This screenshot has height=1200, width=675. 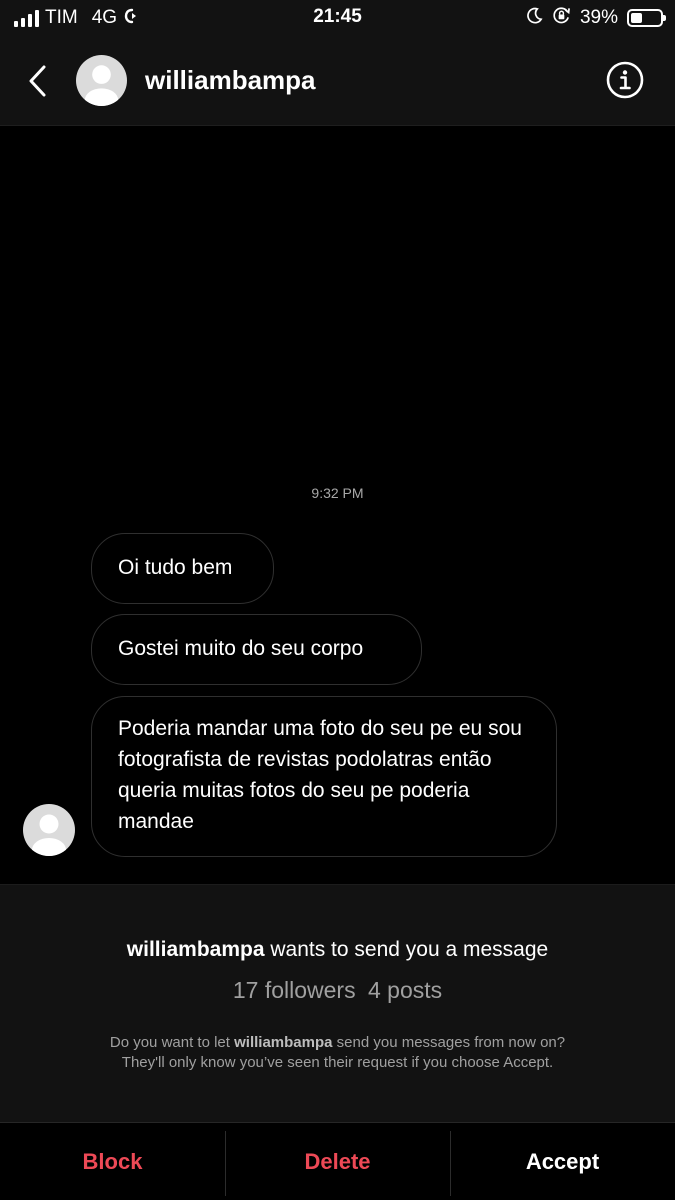 I want to click on message-text: Gostei muito do seu corpo, so click(x=241, y=648).